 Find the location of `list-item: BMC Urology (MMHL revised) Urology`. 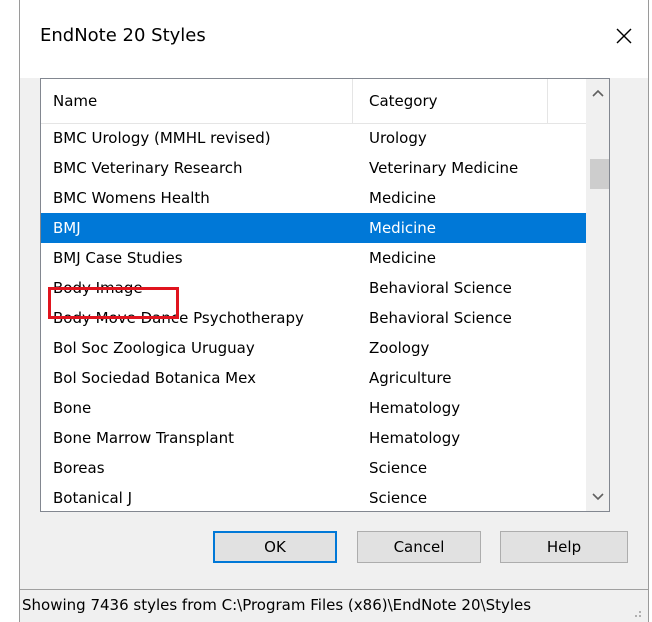

list-item: BMC Urology (MMHL revised) Urology is located at coordinates (313, 138).